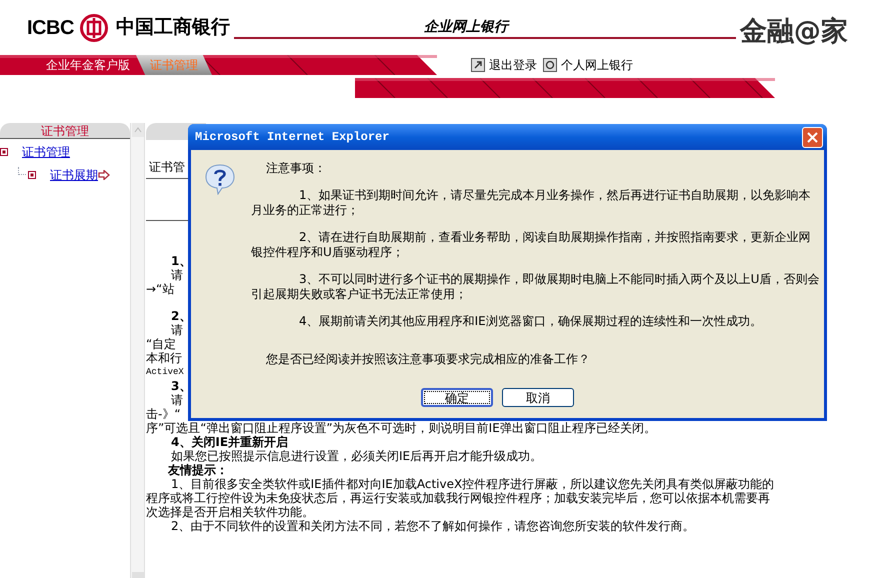  Describe the element at coordinates (88, 65) in the screenshot. I see `nav-tab: 企业年金客户版` at that location.